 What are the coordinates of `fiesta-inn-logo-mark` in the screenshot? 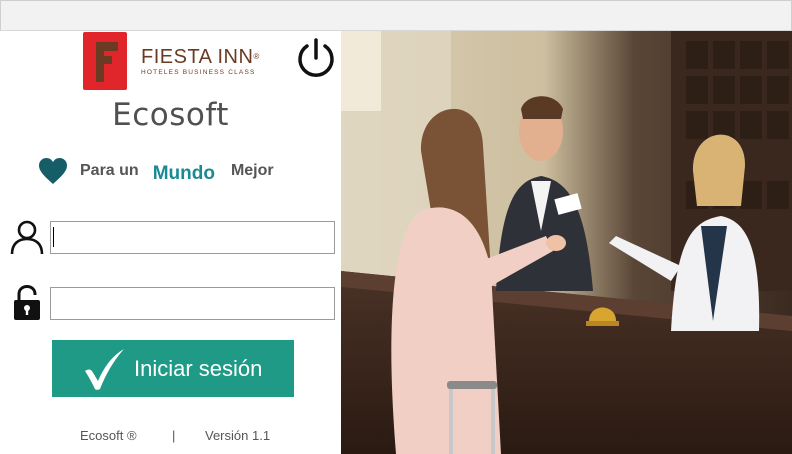 It's located at (105, 61).